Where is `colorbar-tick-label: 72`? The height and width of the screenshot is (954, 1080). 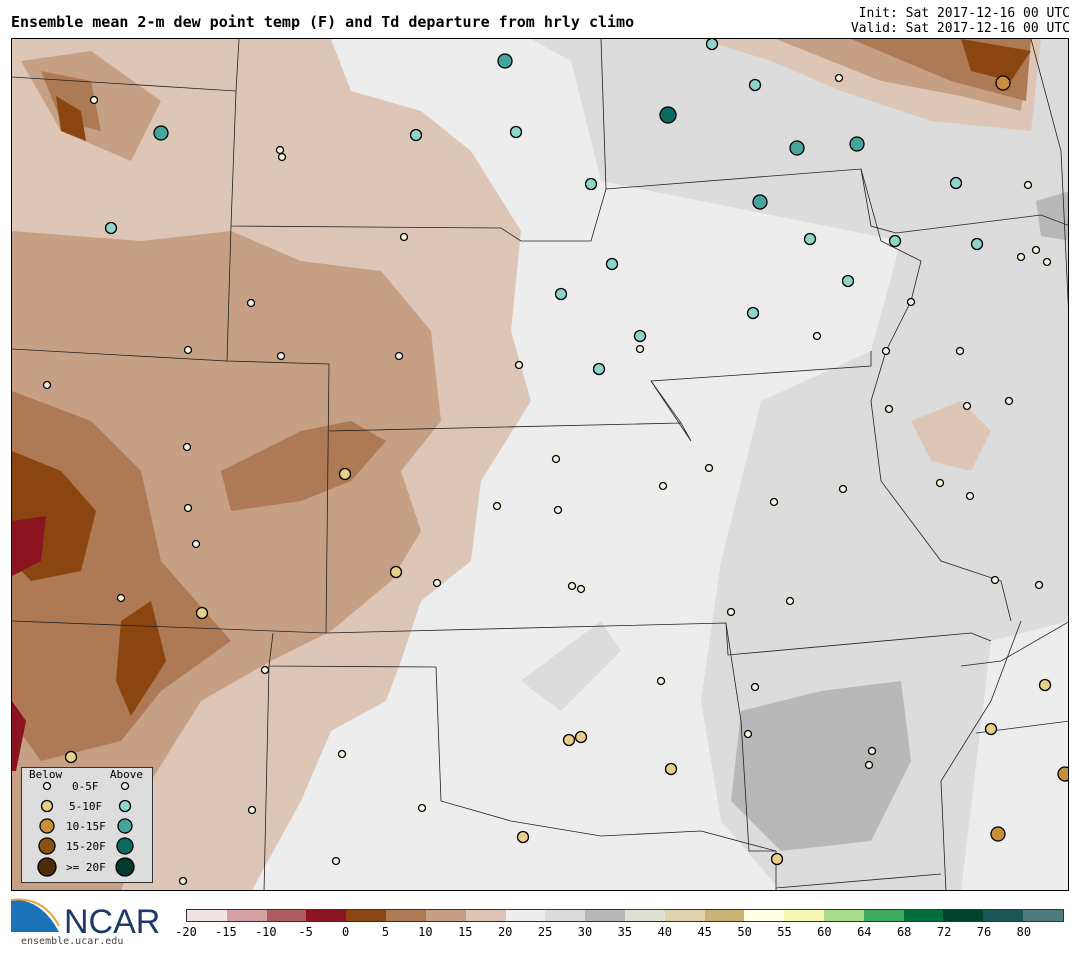 colorbar-tick-label: 72 is located at coordinates (944, 932).